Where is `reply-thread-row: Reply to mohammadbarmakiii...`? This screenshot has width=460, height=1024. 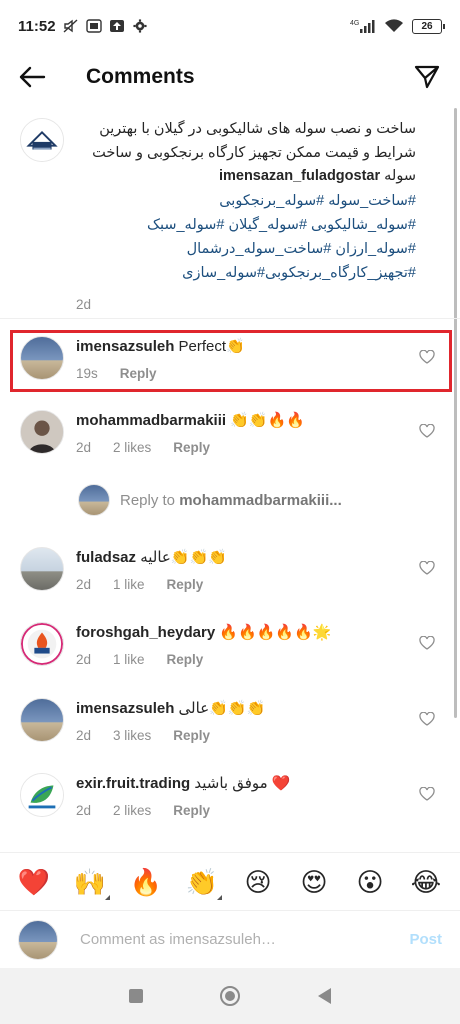 reply-thread-row: Reply to mohammadbarmakiii... is located at coordinates (210, 500).